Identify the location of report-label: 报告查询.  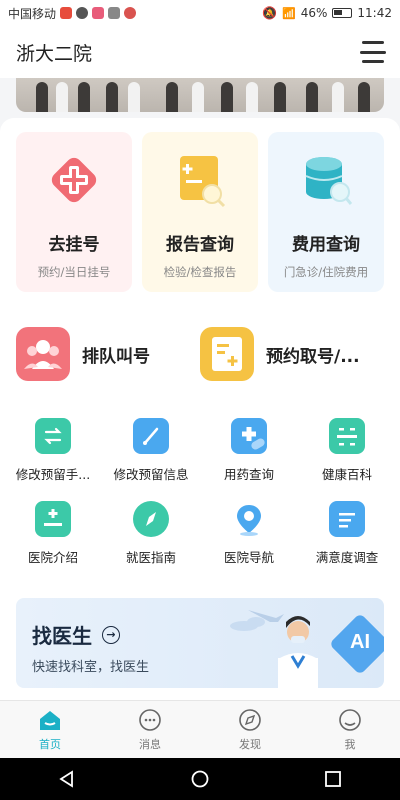
(200, 245).